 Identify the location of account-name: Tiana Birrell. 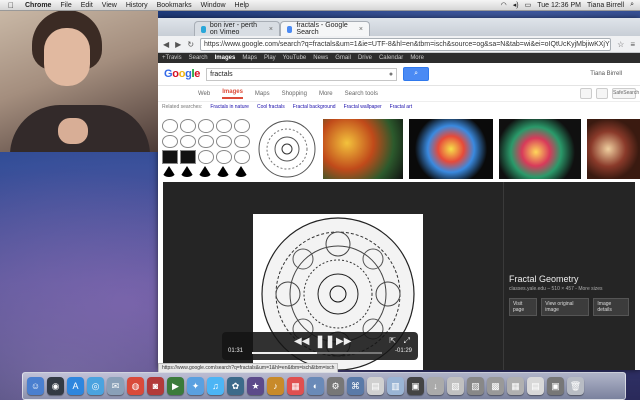
(606, 74).